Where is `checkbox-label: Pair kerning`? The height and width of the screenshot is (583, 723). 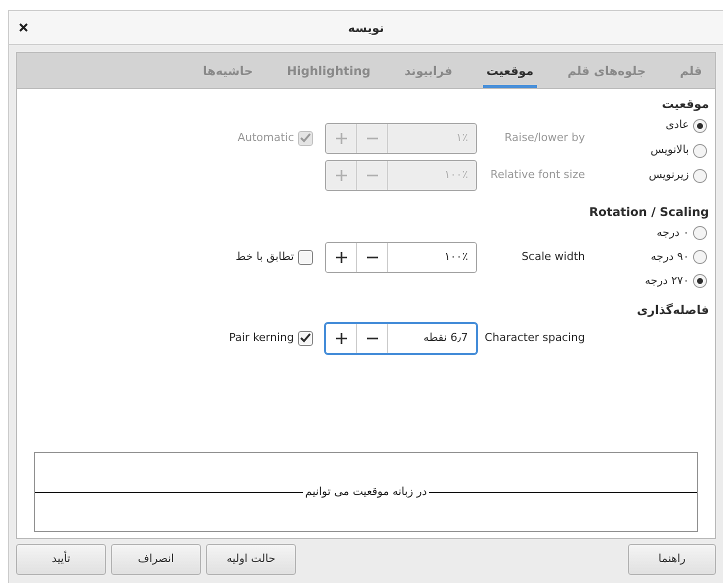 checkbox-label: Pair kerning is located at coordinates (261, 338).